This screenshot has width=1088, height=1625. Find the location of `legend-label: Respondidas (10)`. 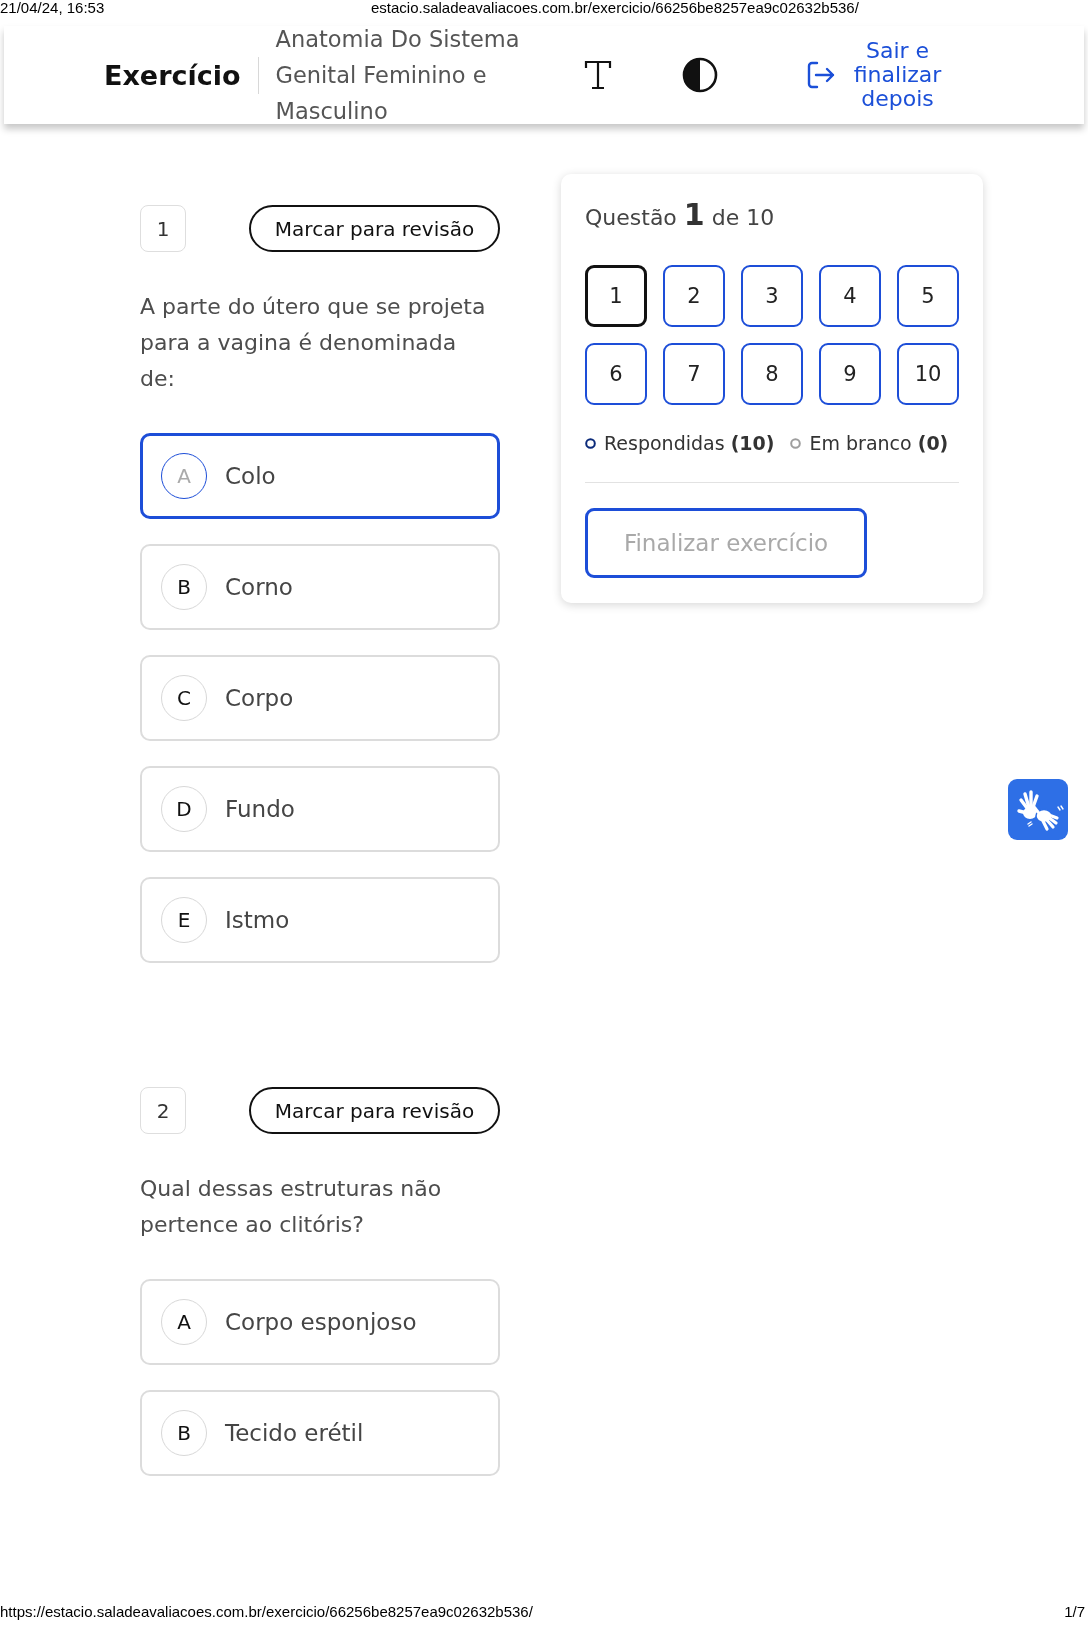

legend-label: Respondidas (10) is located at coordinates (689, 443).